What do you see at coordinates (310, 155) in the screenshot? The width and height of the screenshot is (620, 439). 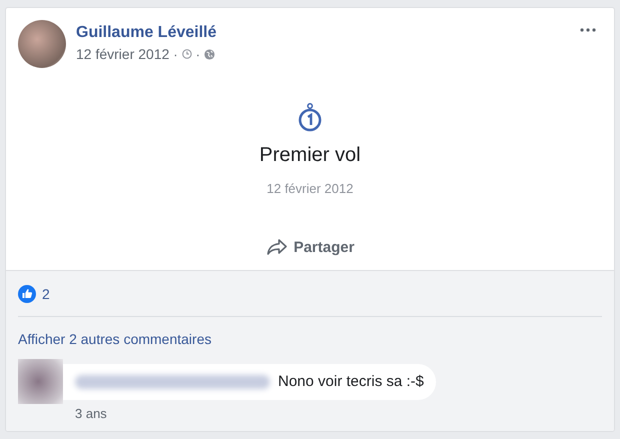 I see `event-title: Premier vol` at bounding box center [310, 155].